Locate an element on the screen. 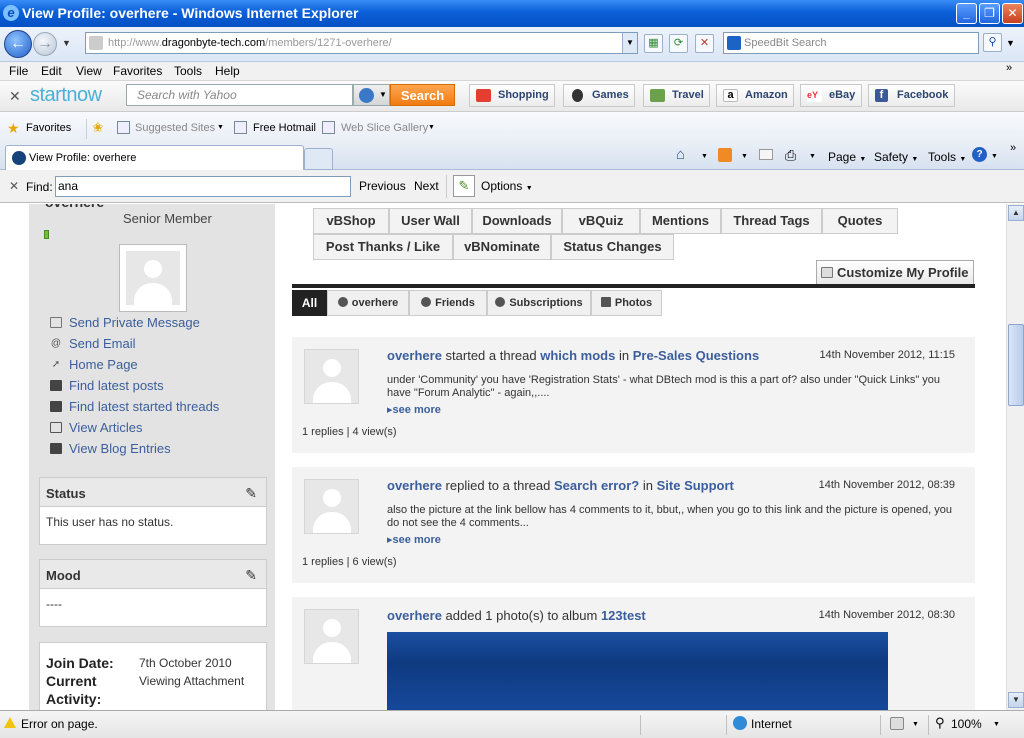  tab-downloads: Downloads is located at coordinates (517, 221).